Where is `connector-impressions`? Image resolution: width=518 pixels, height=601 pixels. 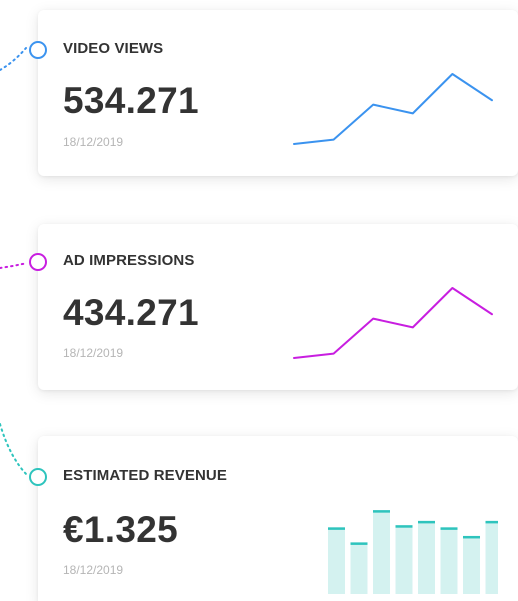
connector-impressions is located at coordinates (14, 265).